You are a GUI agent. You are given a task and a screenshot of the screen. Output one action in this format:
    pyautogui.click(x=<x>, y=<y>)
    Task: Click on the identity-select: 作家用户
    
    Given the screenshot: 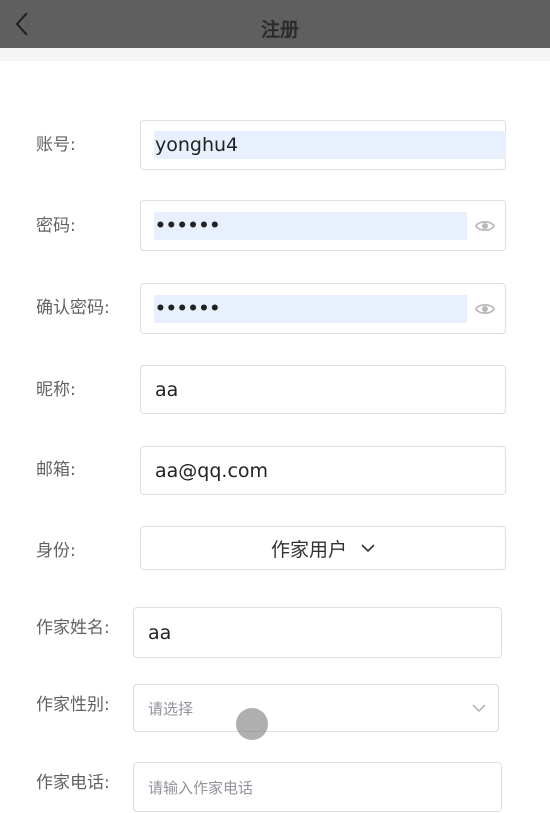 What is the action you would take?
    pyautogui.click(x=323, y=548)
    